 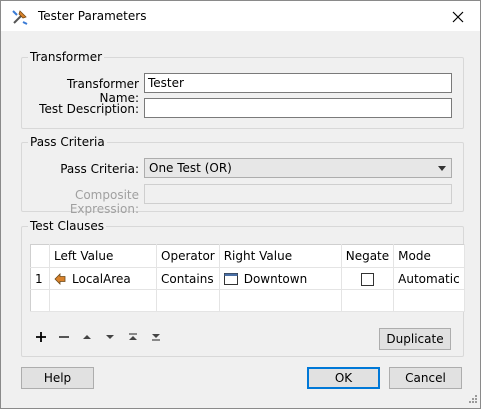 I want to click on left-value-header: Left Value, so click(x=103, y=256).